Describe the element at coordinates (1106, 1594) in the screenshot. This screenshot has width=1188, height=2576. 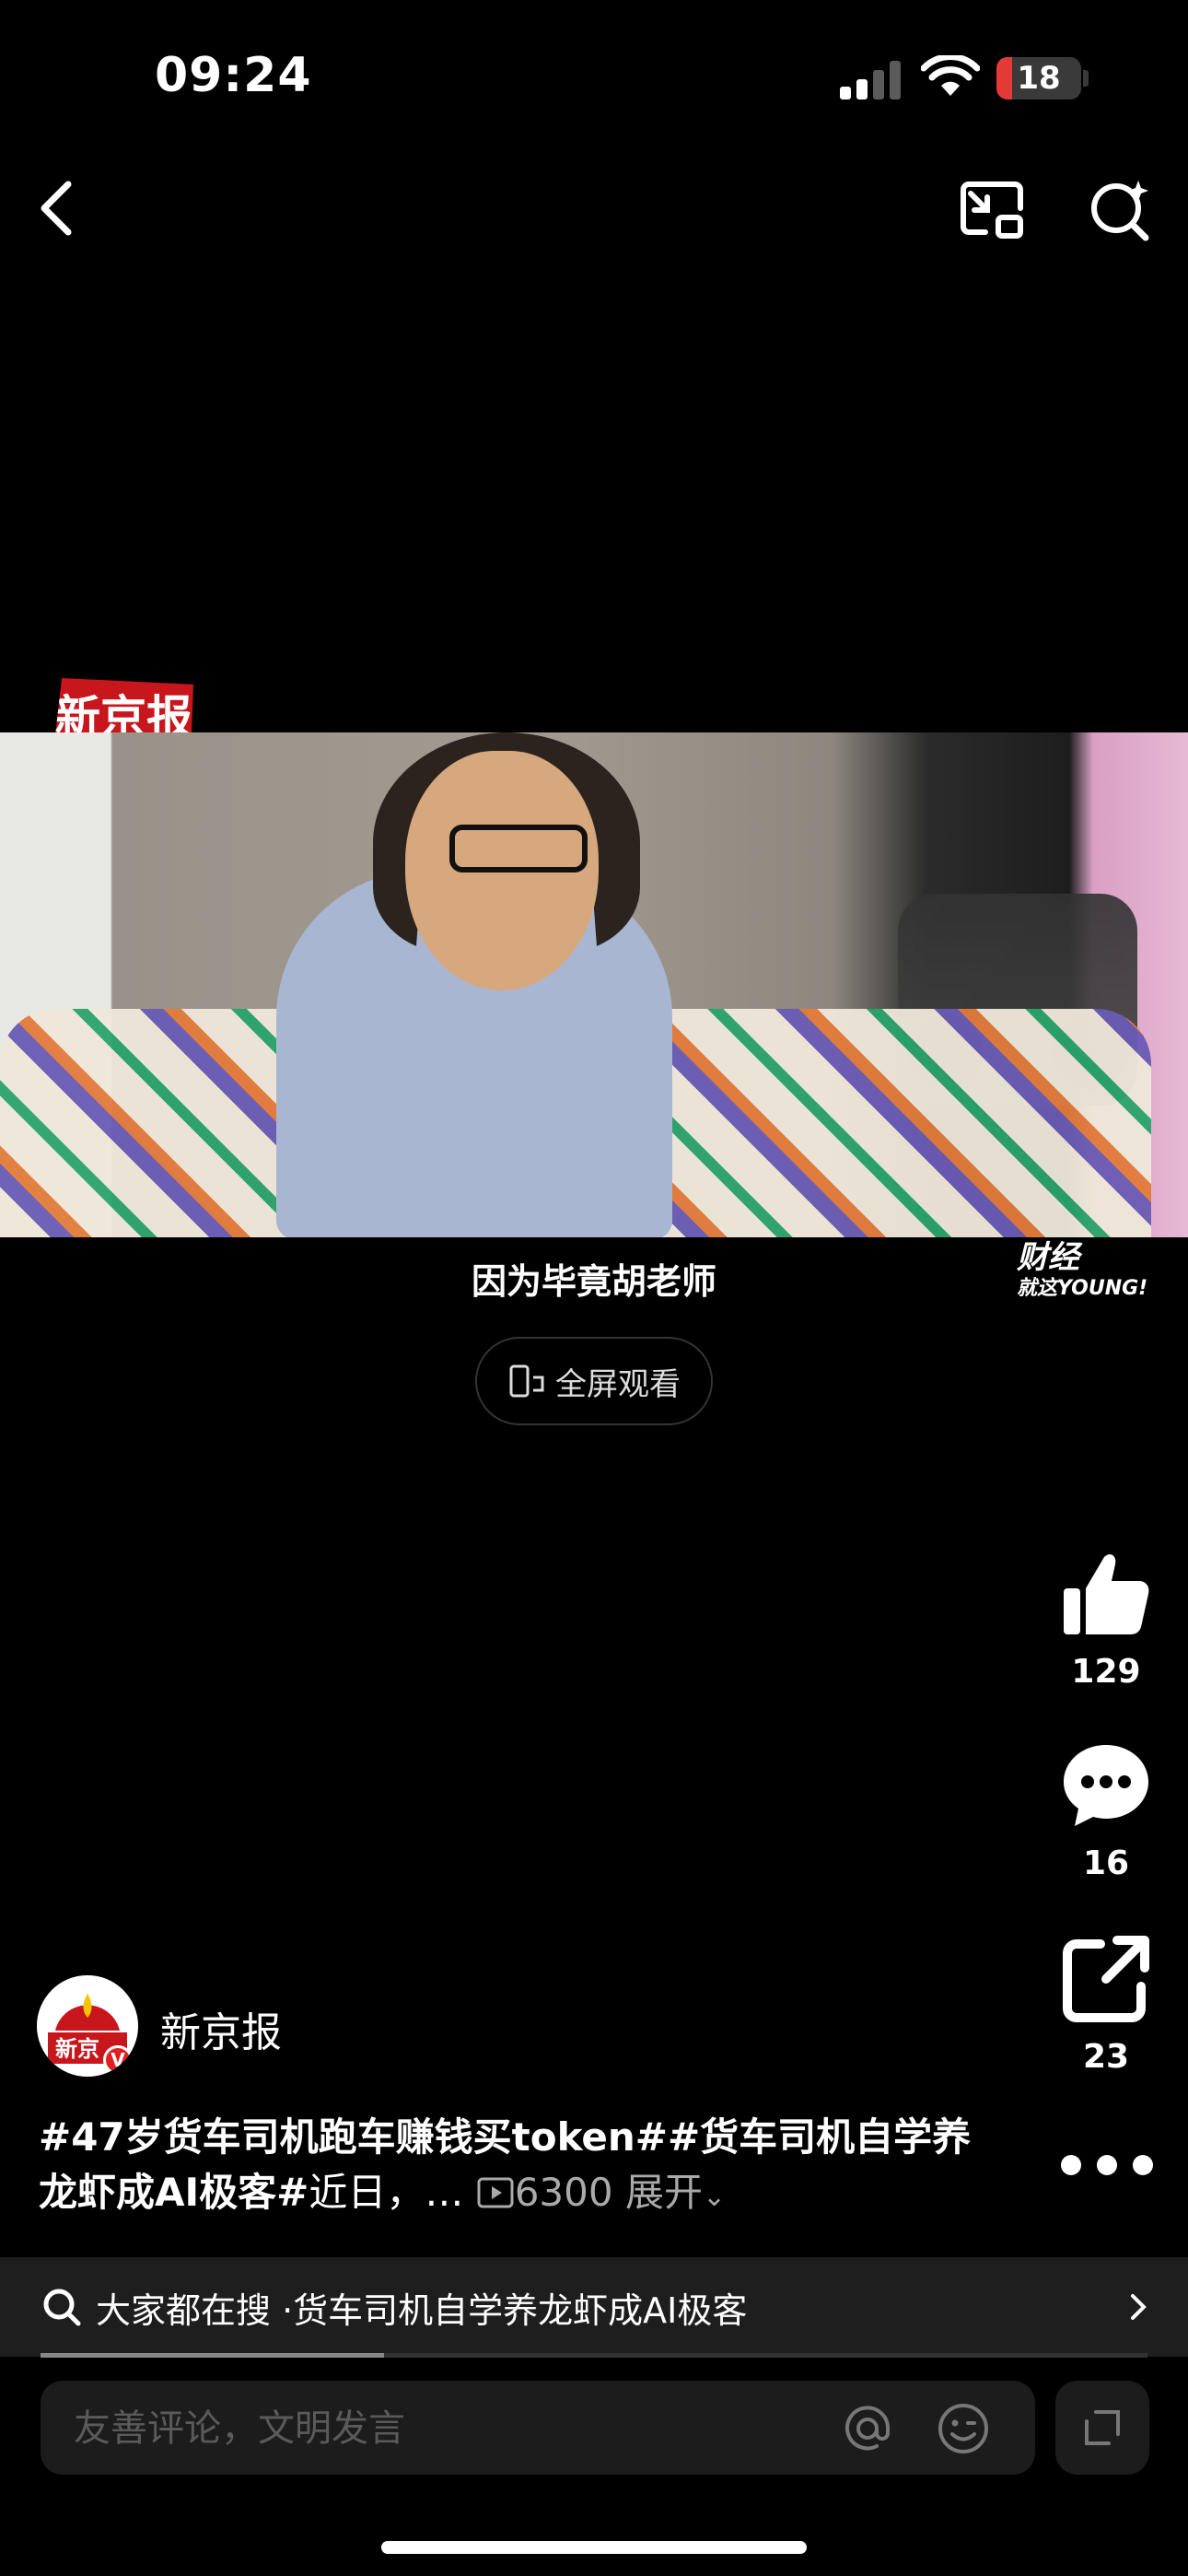
I see `thumbs-up-icon` at that location.